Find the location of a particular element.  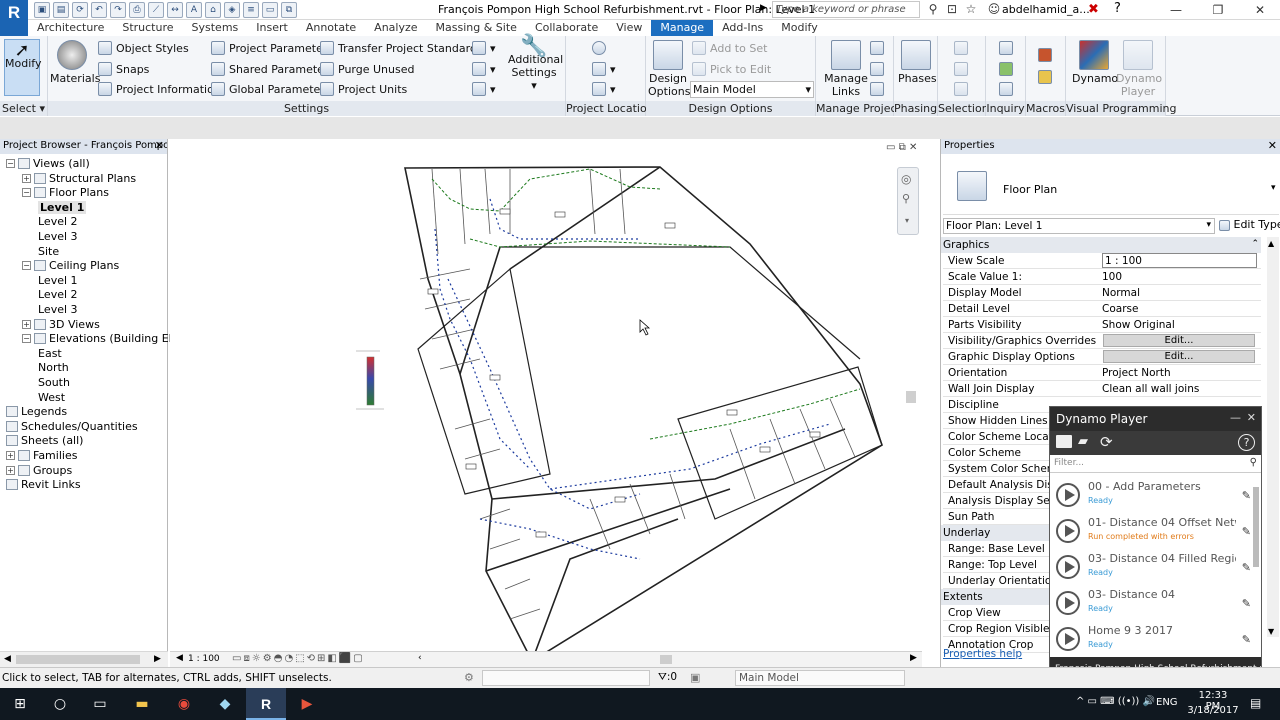

thin-lines-icon: ≡ is located at coordinates (251, 10).